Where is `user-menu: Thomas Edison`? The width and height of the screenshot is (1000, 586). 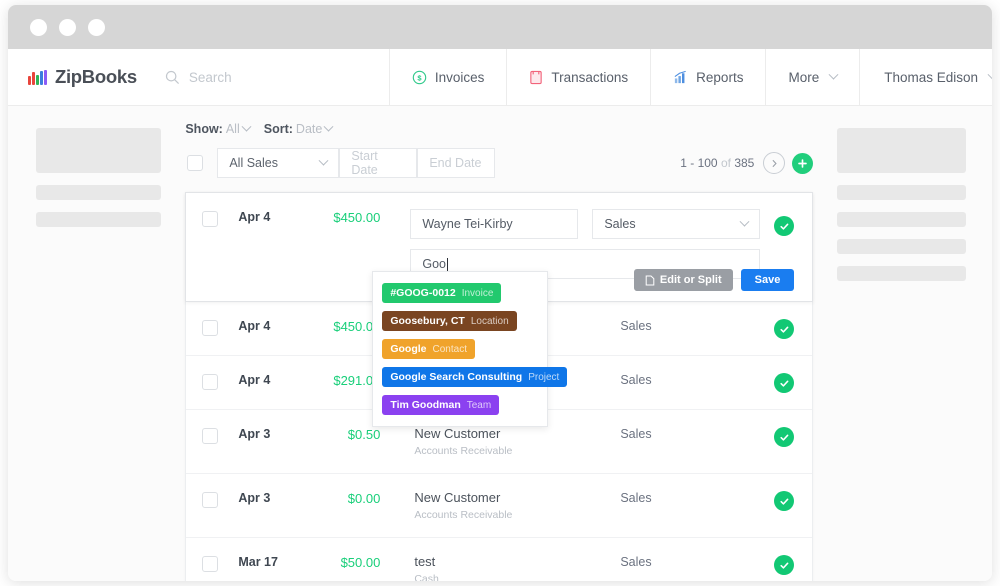
user-menu: Thomas Edison is located at coordinates (925, 77).